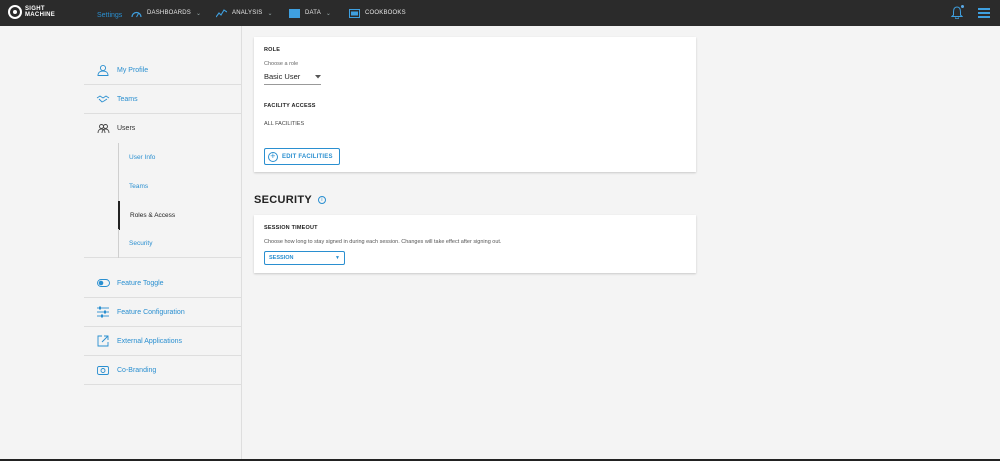  I want to click on logo-mark-icon, so click(15, 12).